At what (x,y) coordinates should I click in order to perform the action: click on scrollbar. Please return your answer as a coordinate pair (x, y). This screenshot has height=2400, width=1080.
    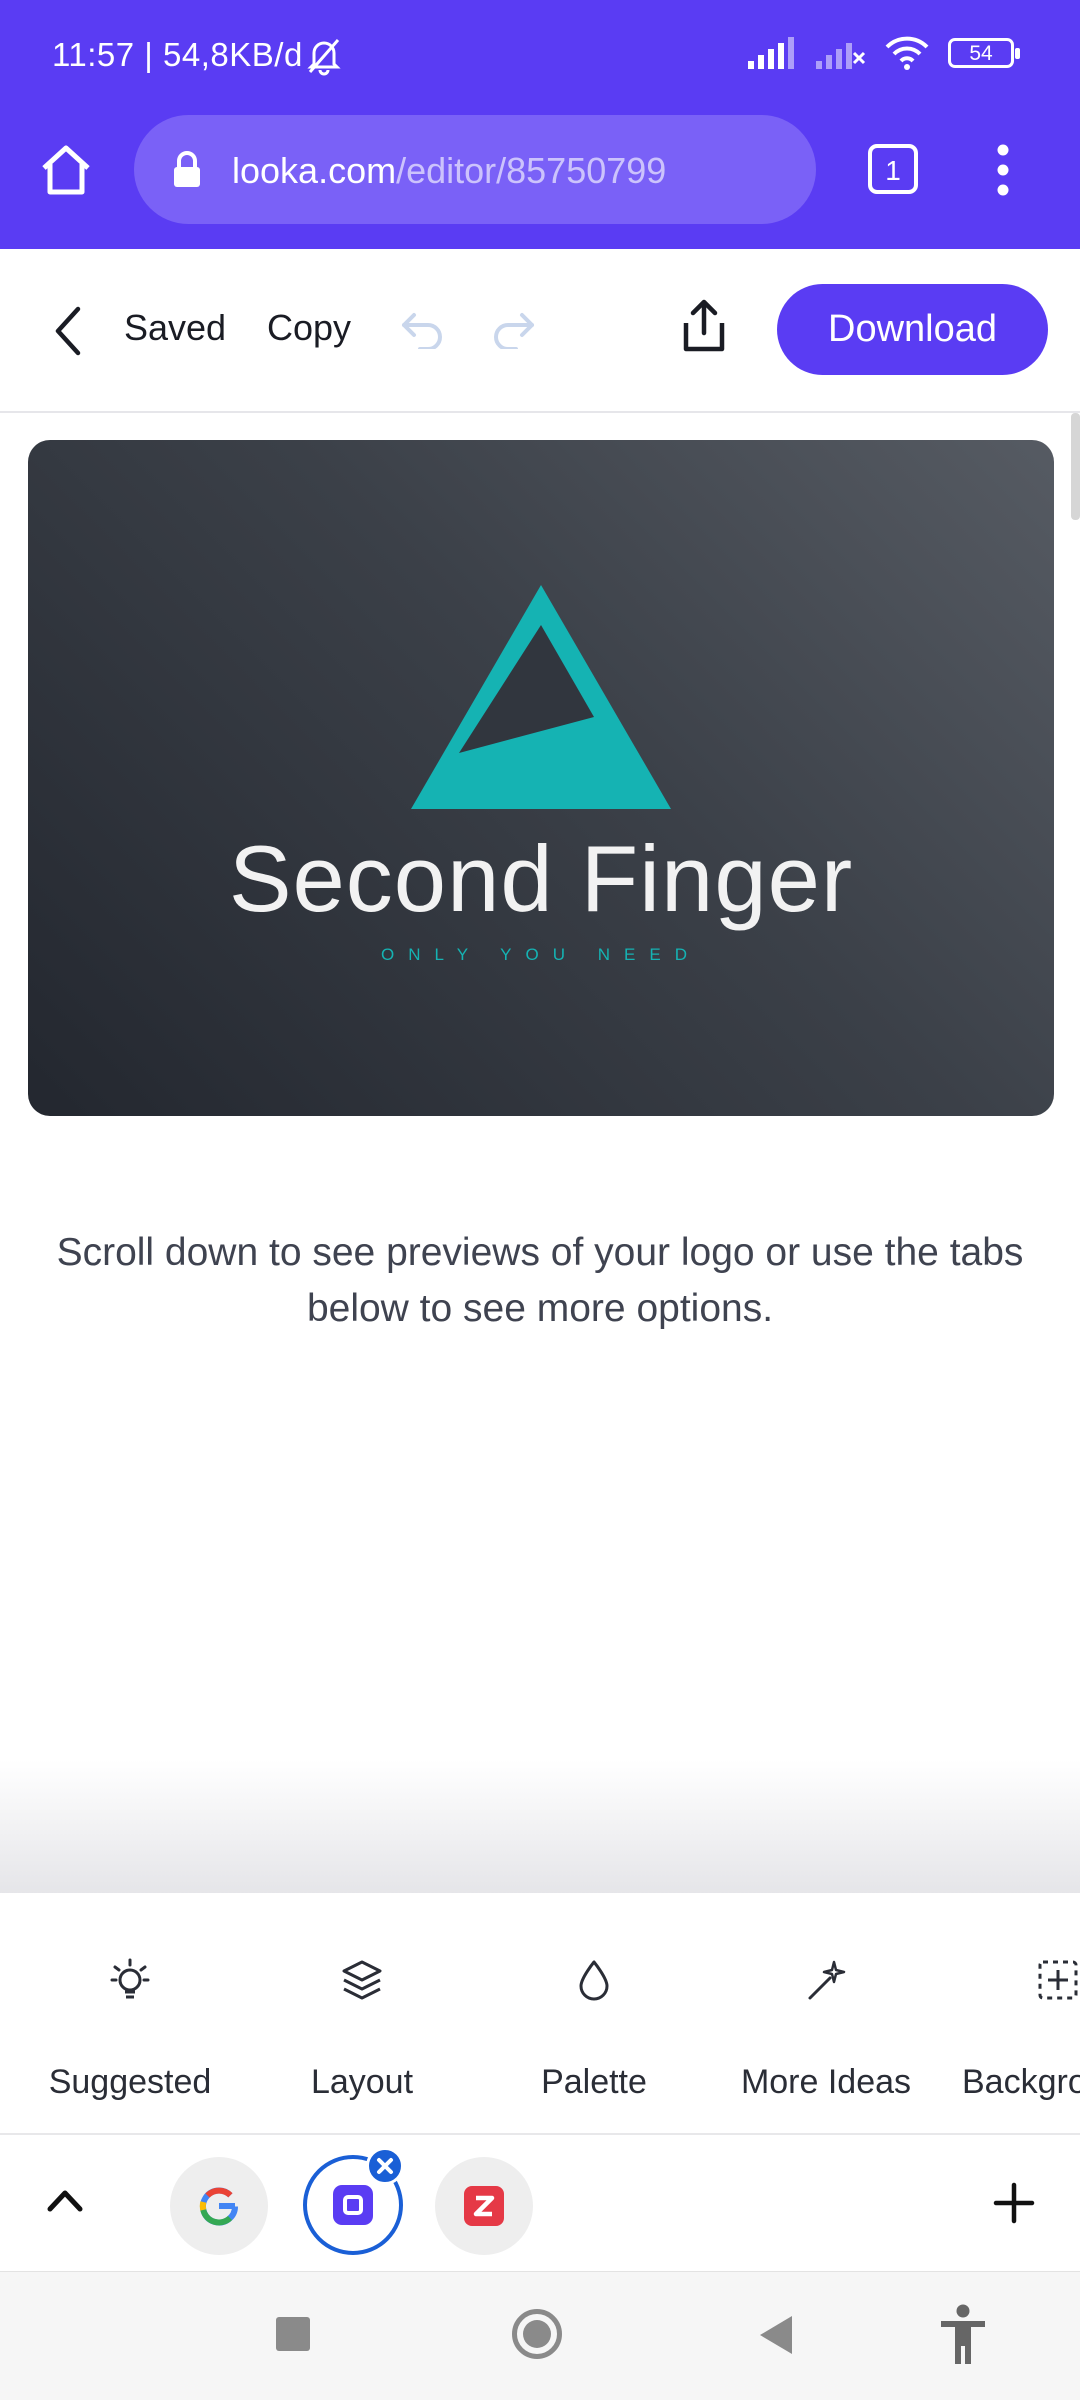
    Looking at the image, I should click on (1075, 466).